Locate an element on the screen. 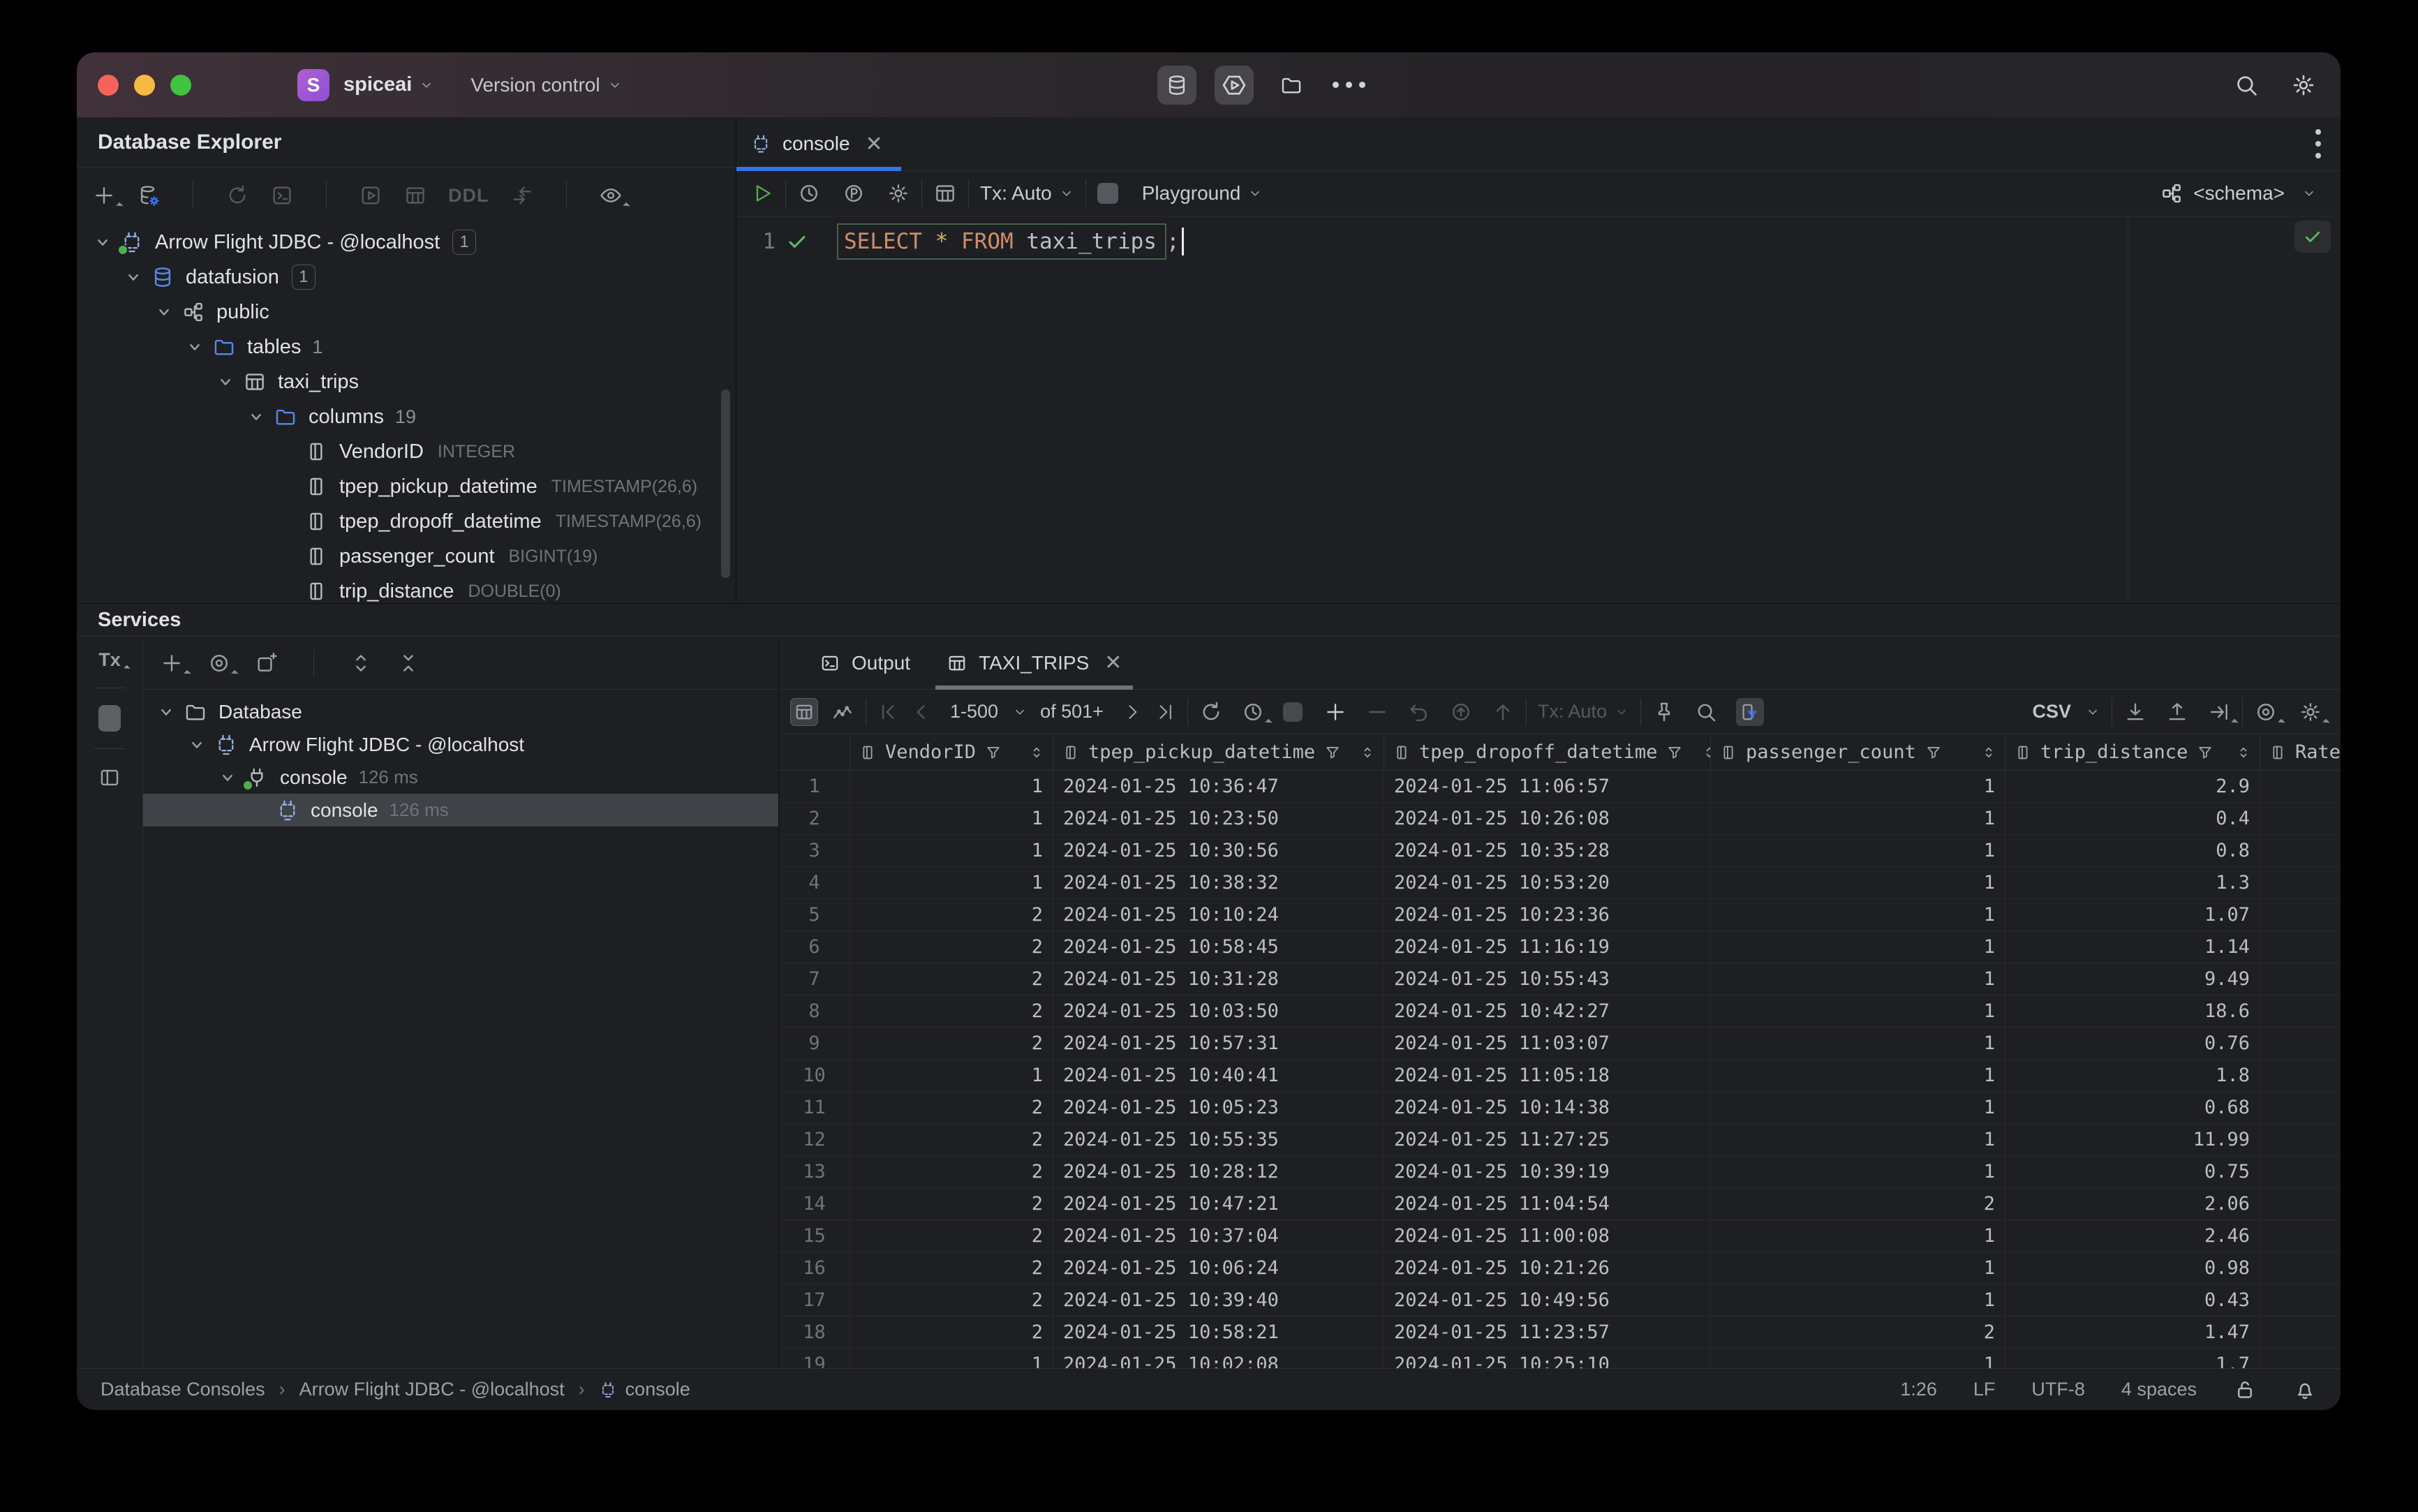 Image resolution: width=2418 pixels, height=1512 pixels. explorer-item-tpep-dropoff-datetime: tpep_dropoff_datetime TIMESTAMP(26,6) is located at coordinates (406, 521).